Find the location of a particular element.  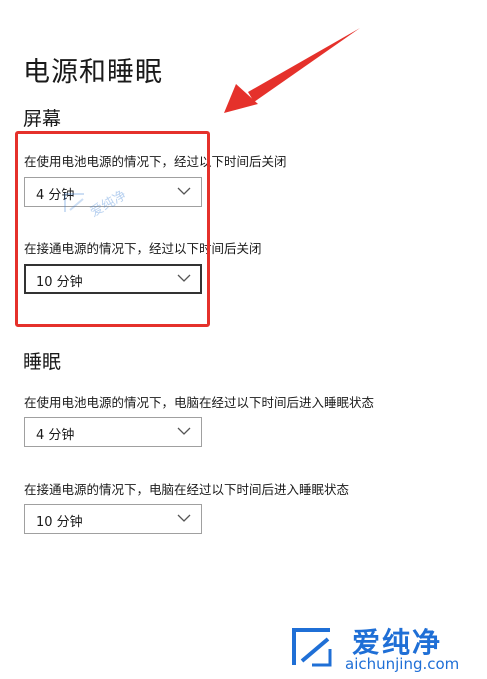

annotation-arrow-icon is located at coordinates (292, 70).